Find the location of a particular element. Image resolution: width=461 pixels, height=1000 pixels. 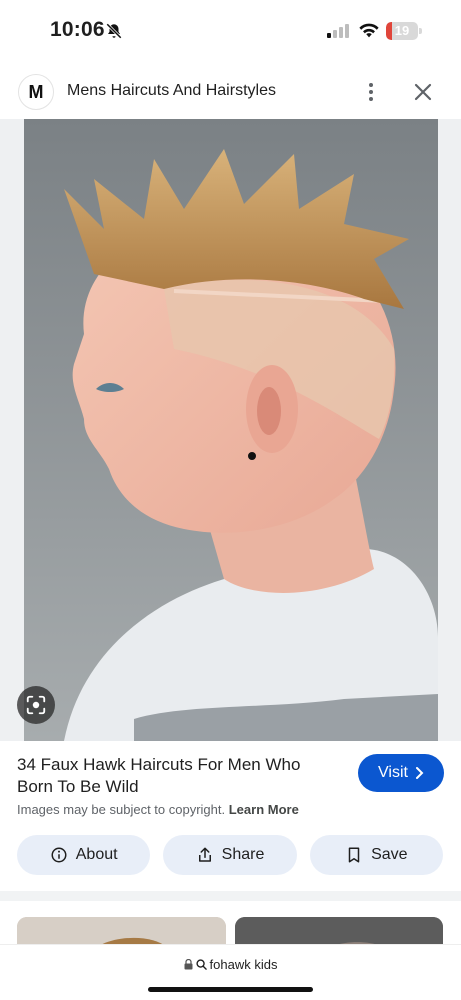

action-row: About Share Save is located at coordinates (230, 855).